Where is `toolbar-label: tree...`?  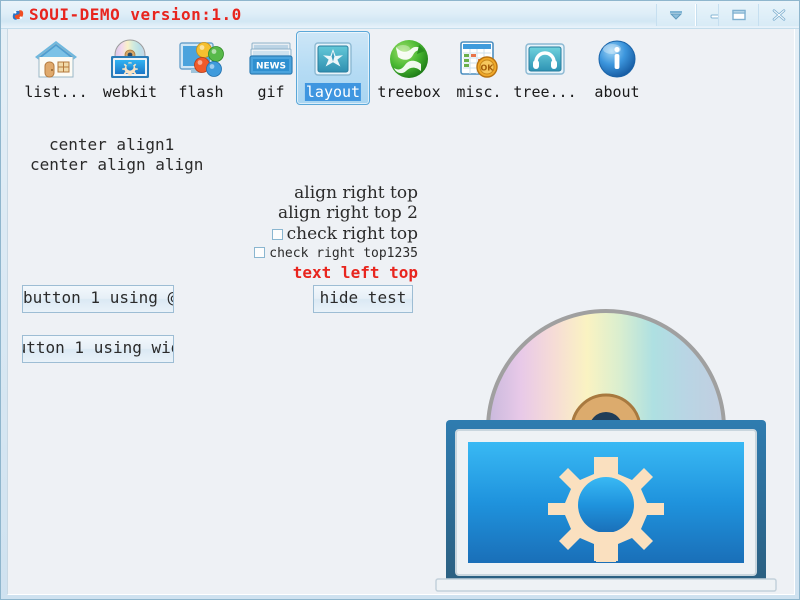 toolbar-label: tree... is located at coordinates (545, 92).